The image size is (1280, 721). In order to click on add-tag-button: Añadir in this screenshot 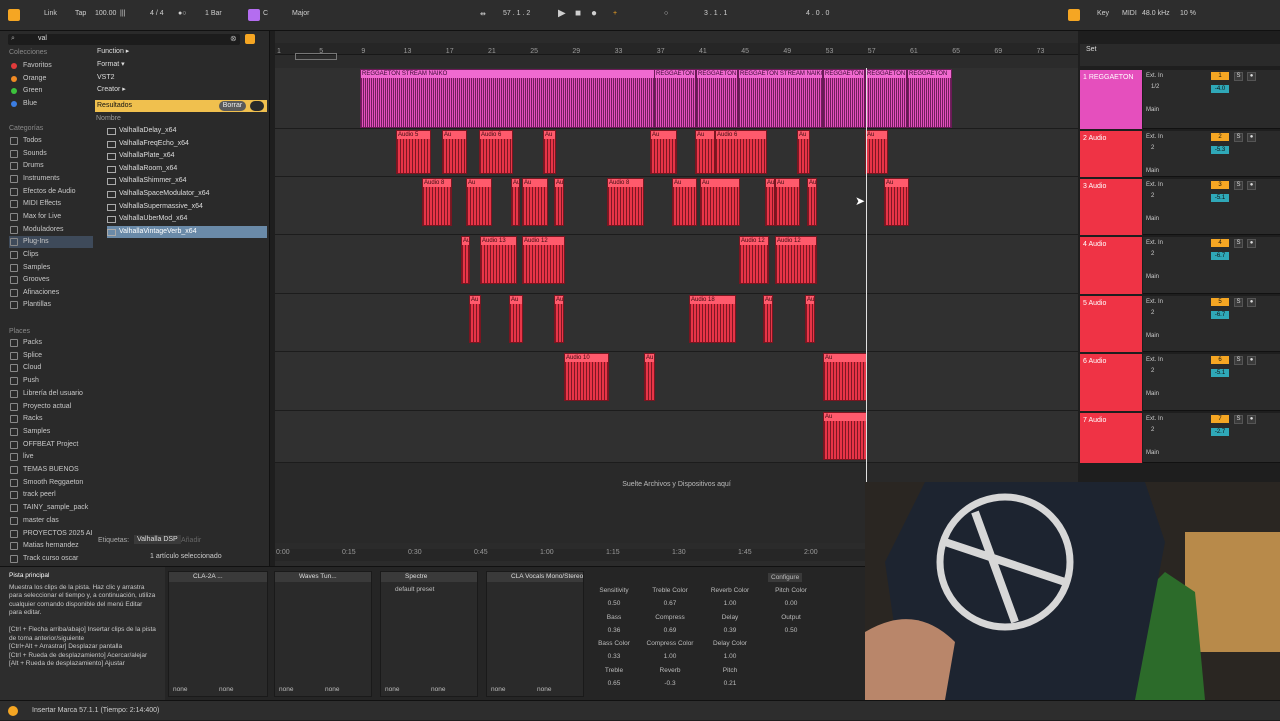, I will do `click(191, 540)`.